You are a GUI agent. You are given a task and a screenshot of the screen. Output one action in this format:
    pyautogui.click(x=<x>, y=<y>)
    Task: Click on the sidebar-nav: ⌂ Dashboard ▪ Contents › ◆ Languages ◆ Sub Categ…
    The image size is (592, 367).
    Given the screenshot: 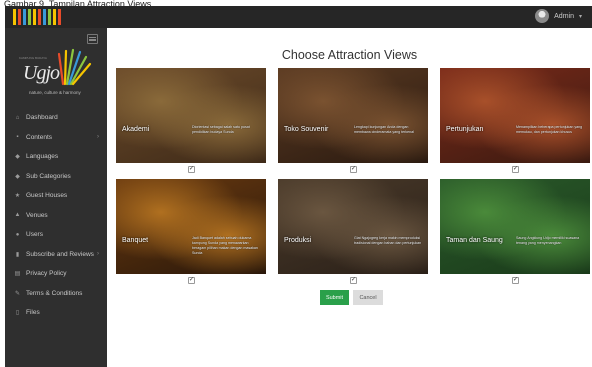 What is the action you would take?
    pyautogui.click(x=56, y=215)
    